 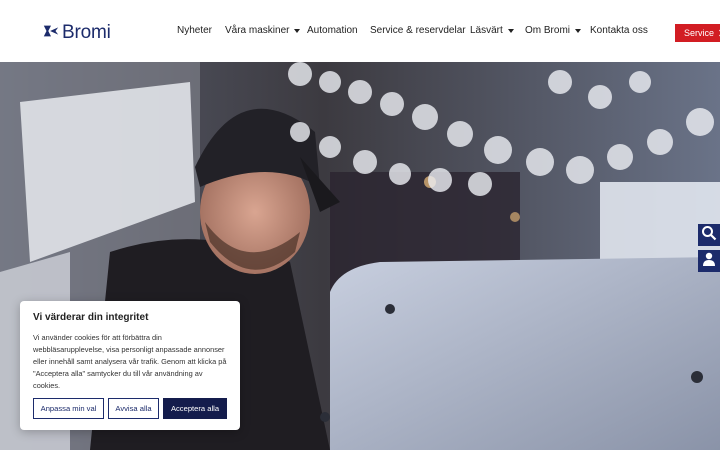 I want to click on service-button-label: Service, so click(x=699, y=33).